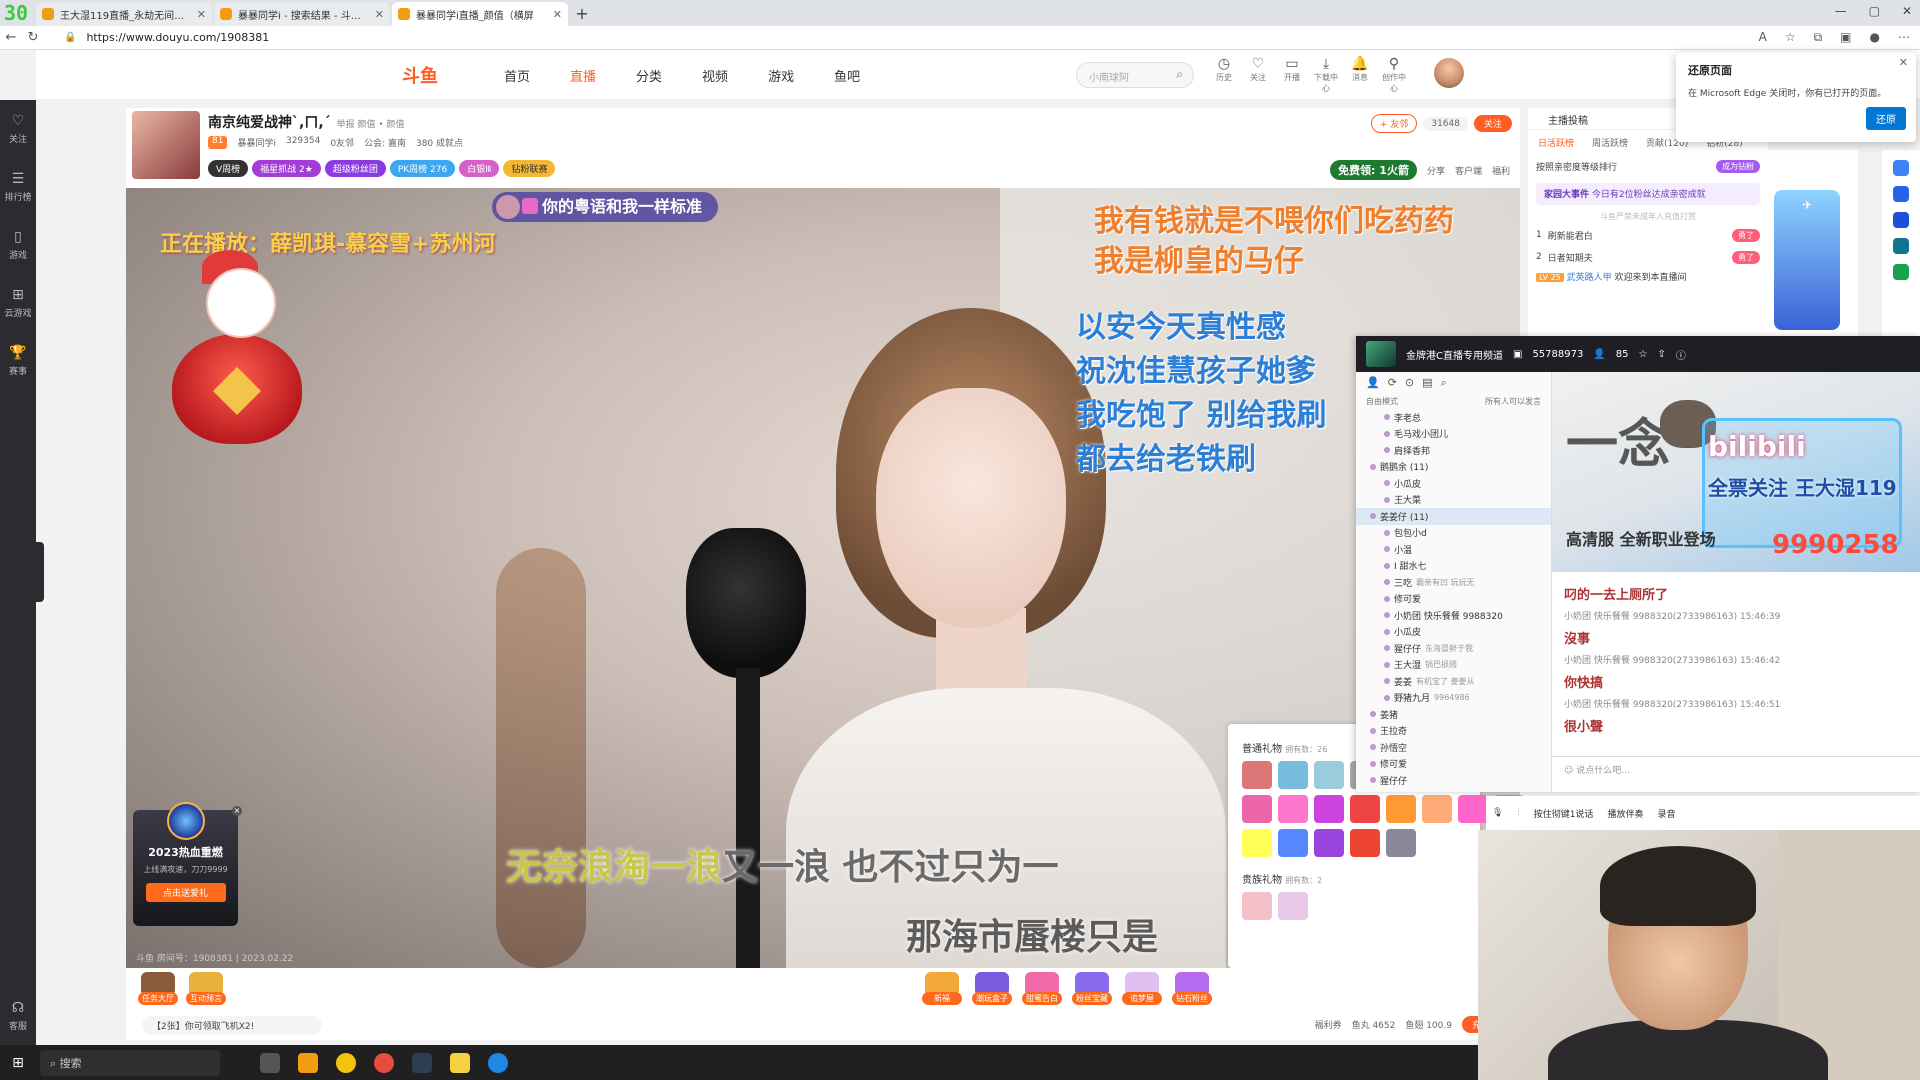 The height and width of the screenshot is (1080, 1920). Describe the element at coordinates (1360, 75) in the screenshot. I see `message-button: 🔔 消息` at that location.